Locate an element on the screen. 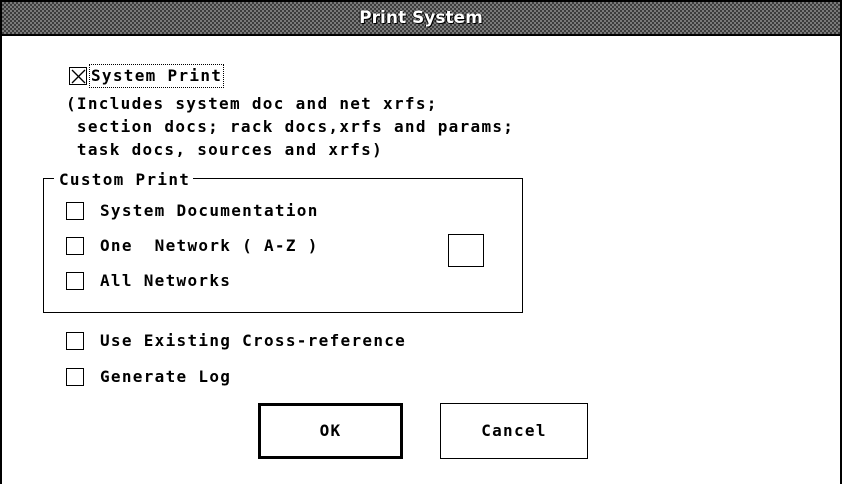 This screenshot has height=484, width=842. one-network-label: One Network ( A-Z ) is located at coordinates (209, 246).